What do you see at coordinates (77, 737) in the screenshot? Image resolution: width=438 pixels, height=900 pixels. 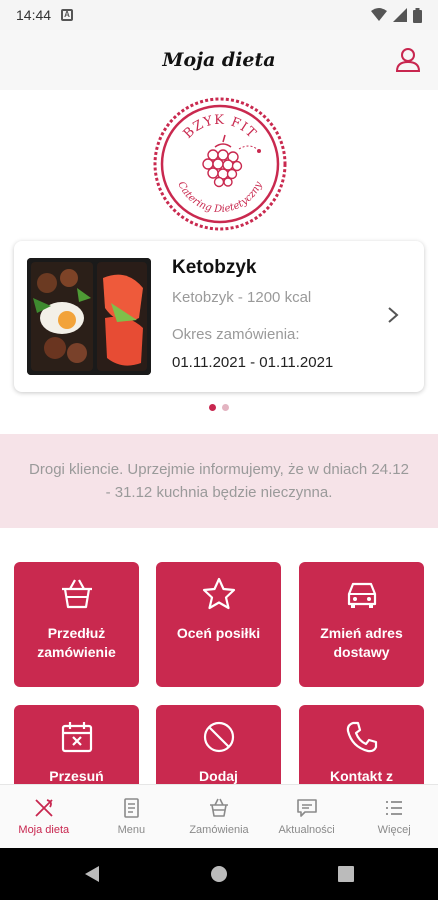 I see `calendar-cancel-icon` at bounding box center [77, 737].